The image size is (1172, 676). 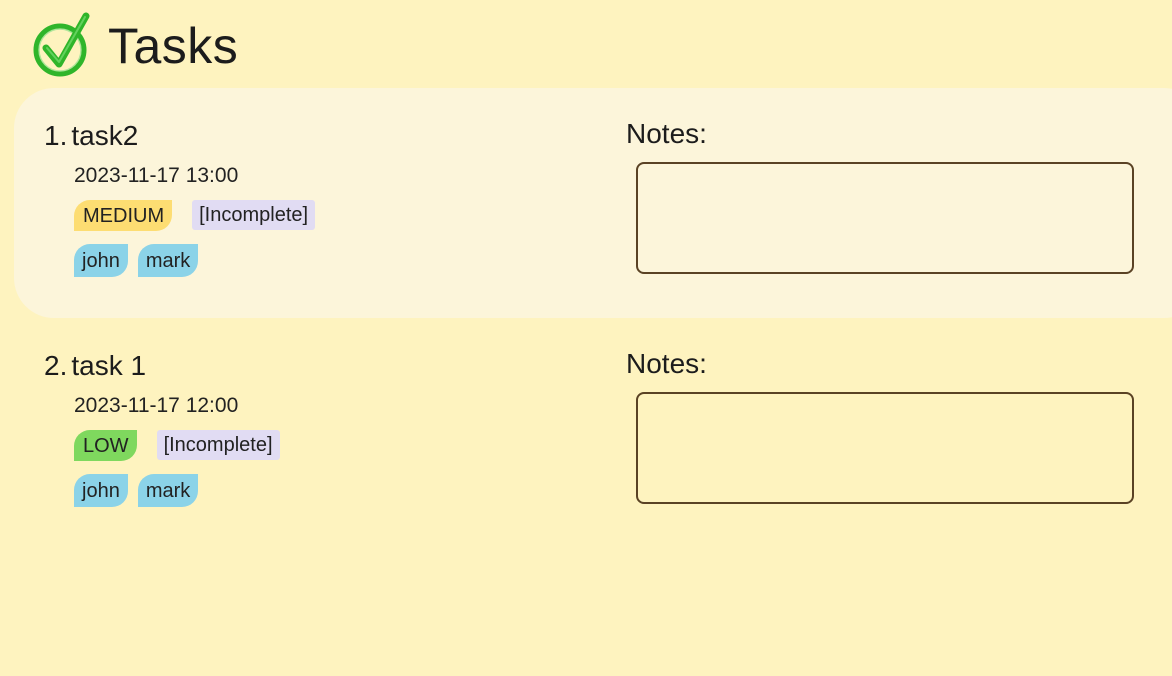 What do you see at coordinates (123, 215) in the screenshot?
I see `priority-badge: MEDIUM` at bounding box center [123, 215].